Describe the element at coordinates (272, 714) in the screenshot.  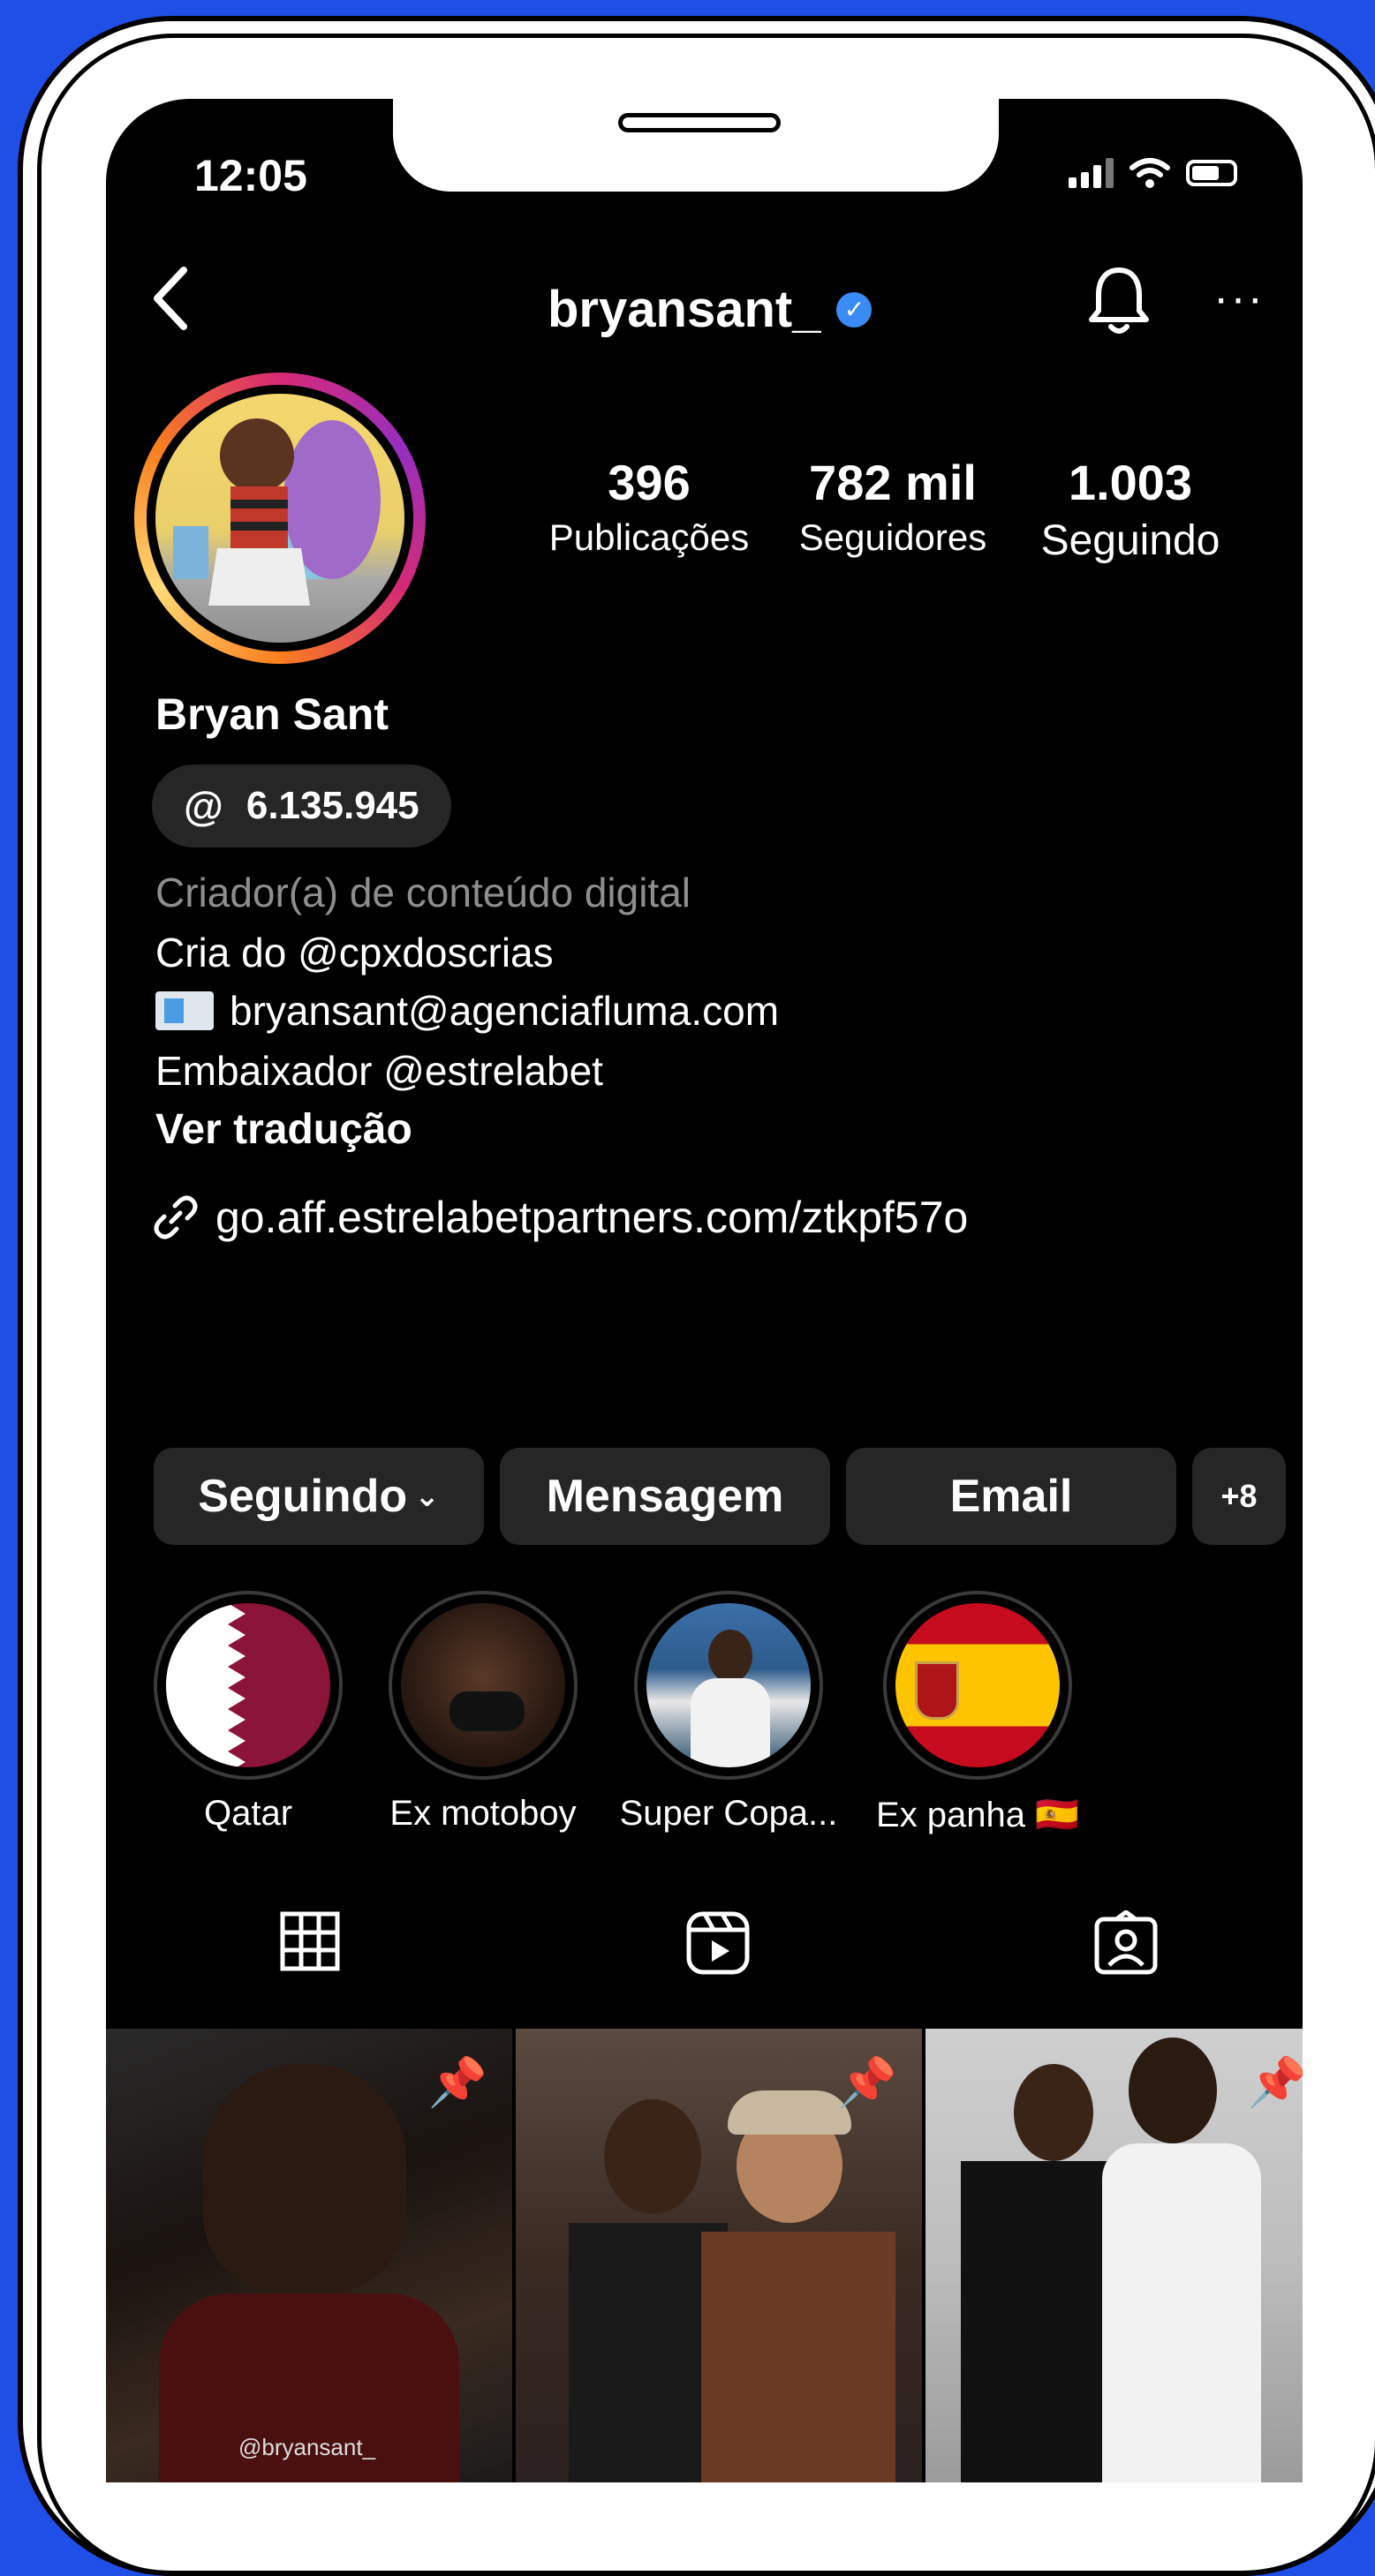
I see `display-name: Bryan Sant` at that location.